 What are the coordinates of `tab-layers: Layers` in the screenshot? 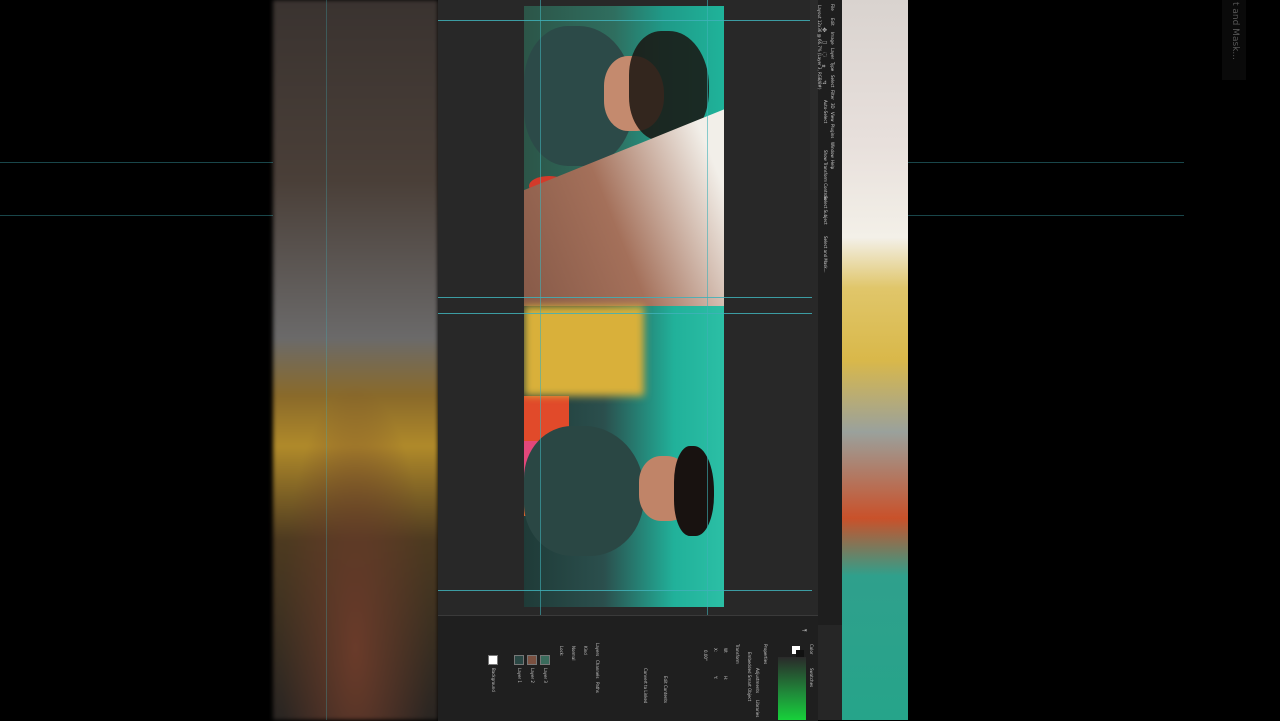 It's located at (597, 649).